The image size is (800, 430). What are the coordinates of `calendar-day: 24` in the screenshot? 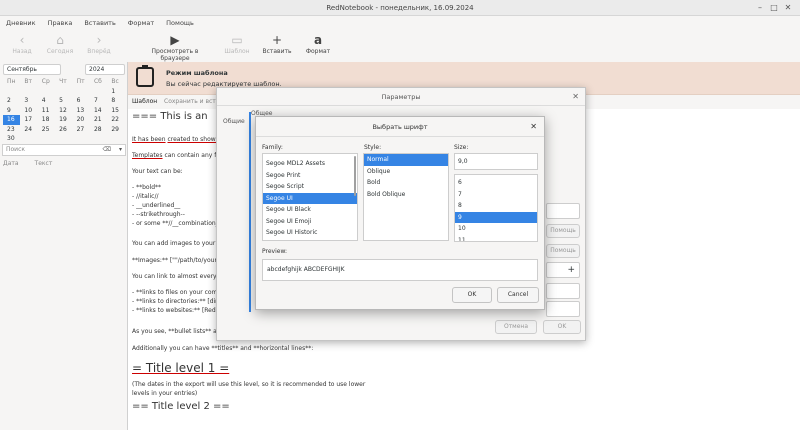 It's located at (28, 130).